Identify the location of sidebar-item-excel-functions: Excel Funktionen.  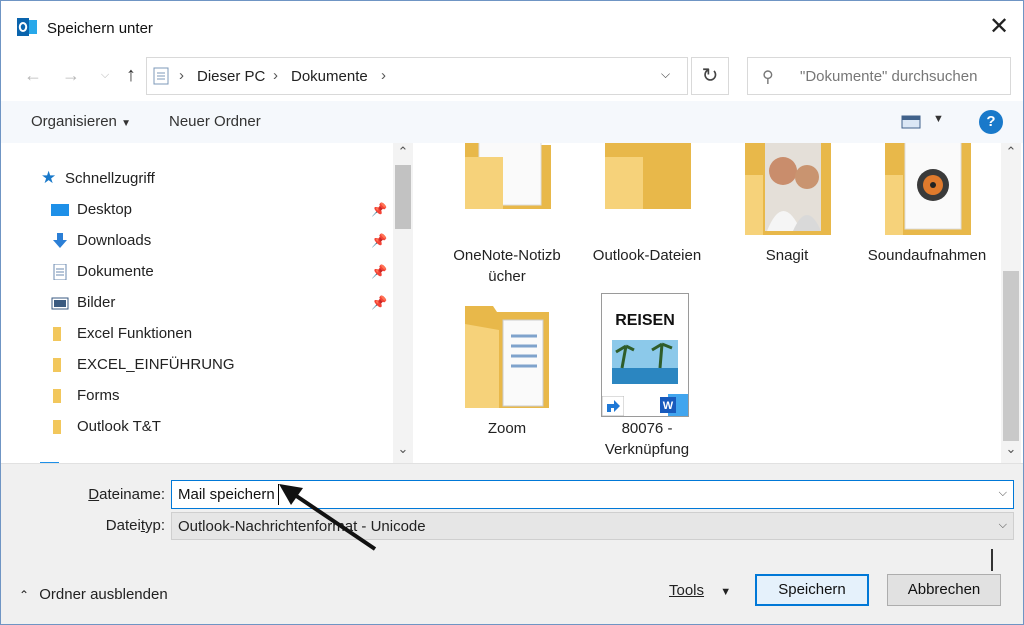
(221, 335).